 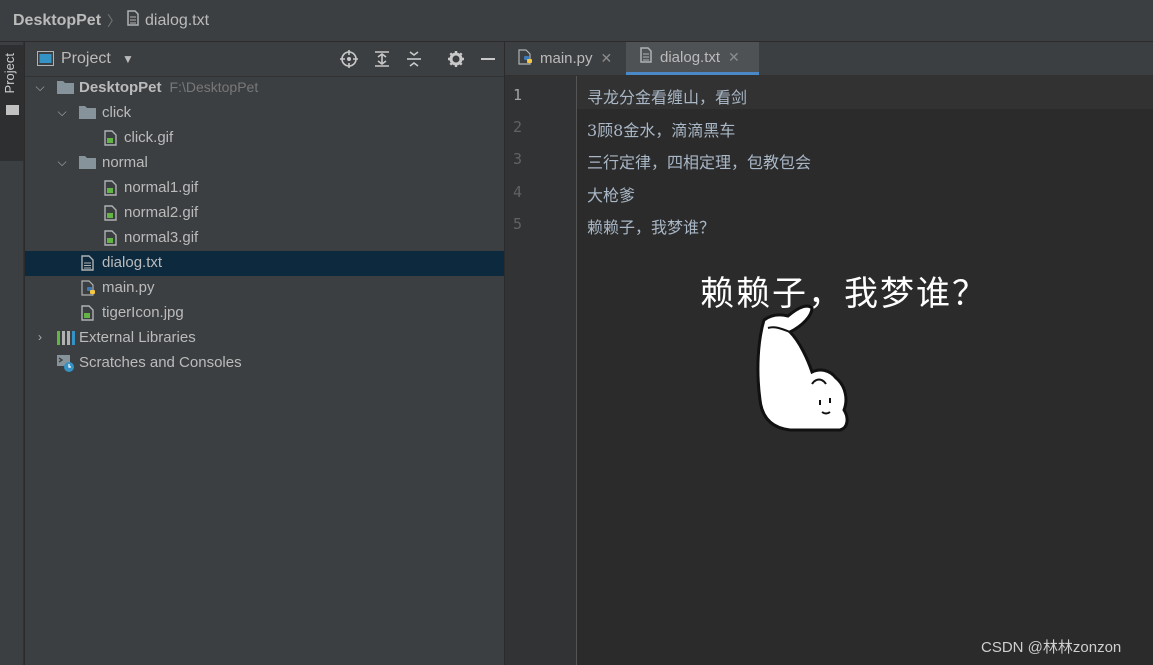 What do you see at coordinates (264, 363) in the screenshot?
I see `tree-item-scratches-and-consoles: Scratches and Consoles` at bounding box center [264, 363].